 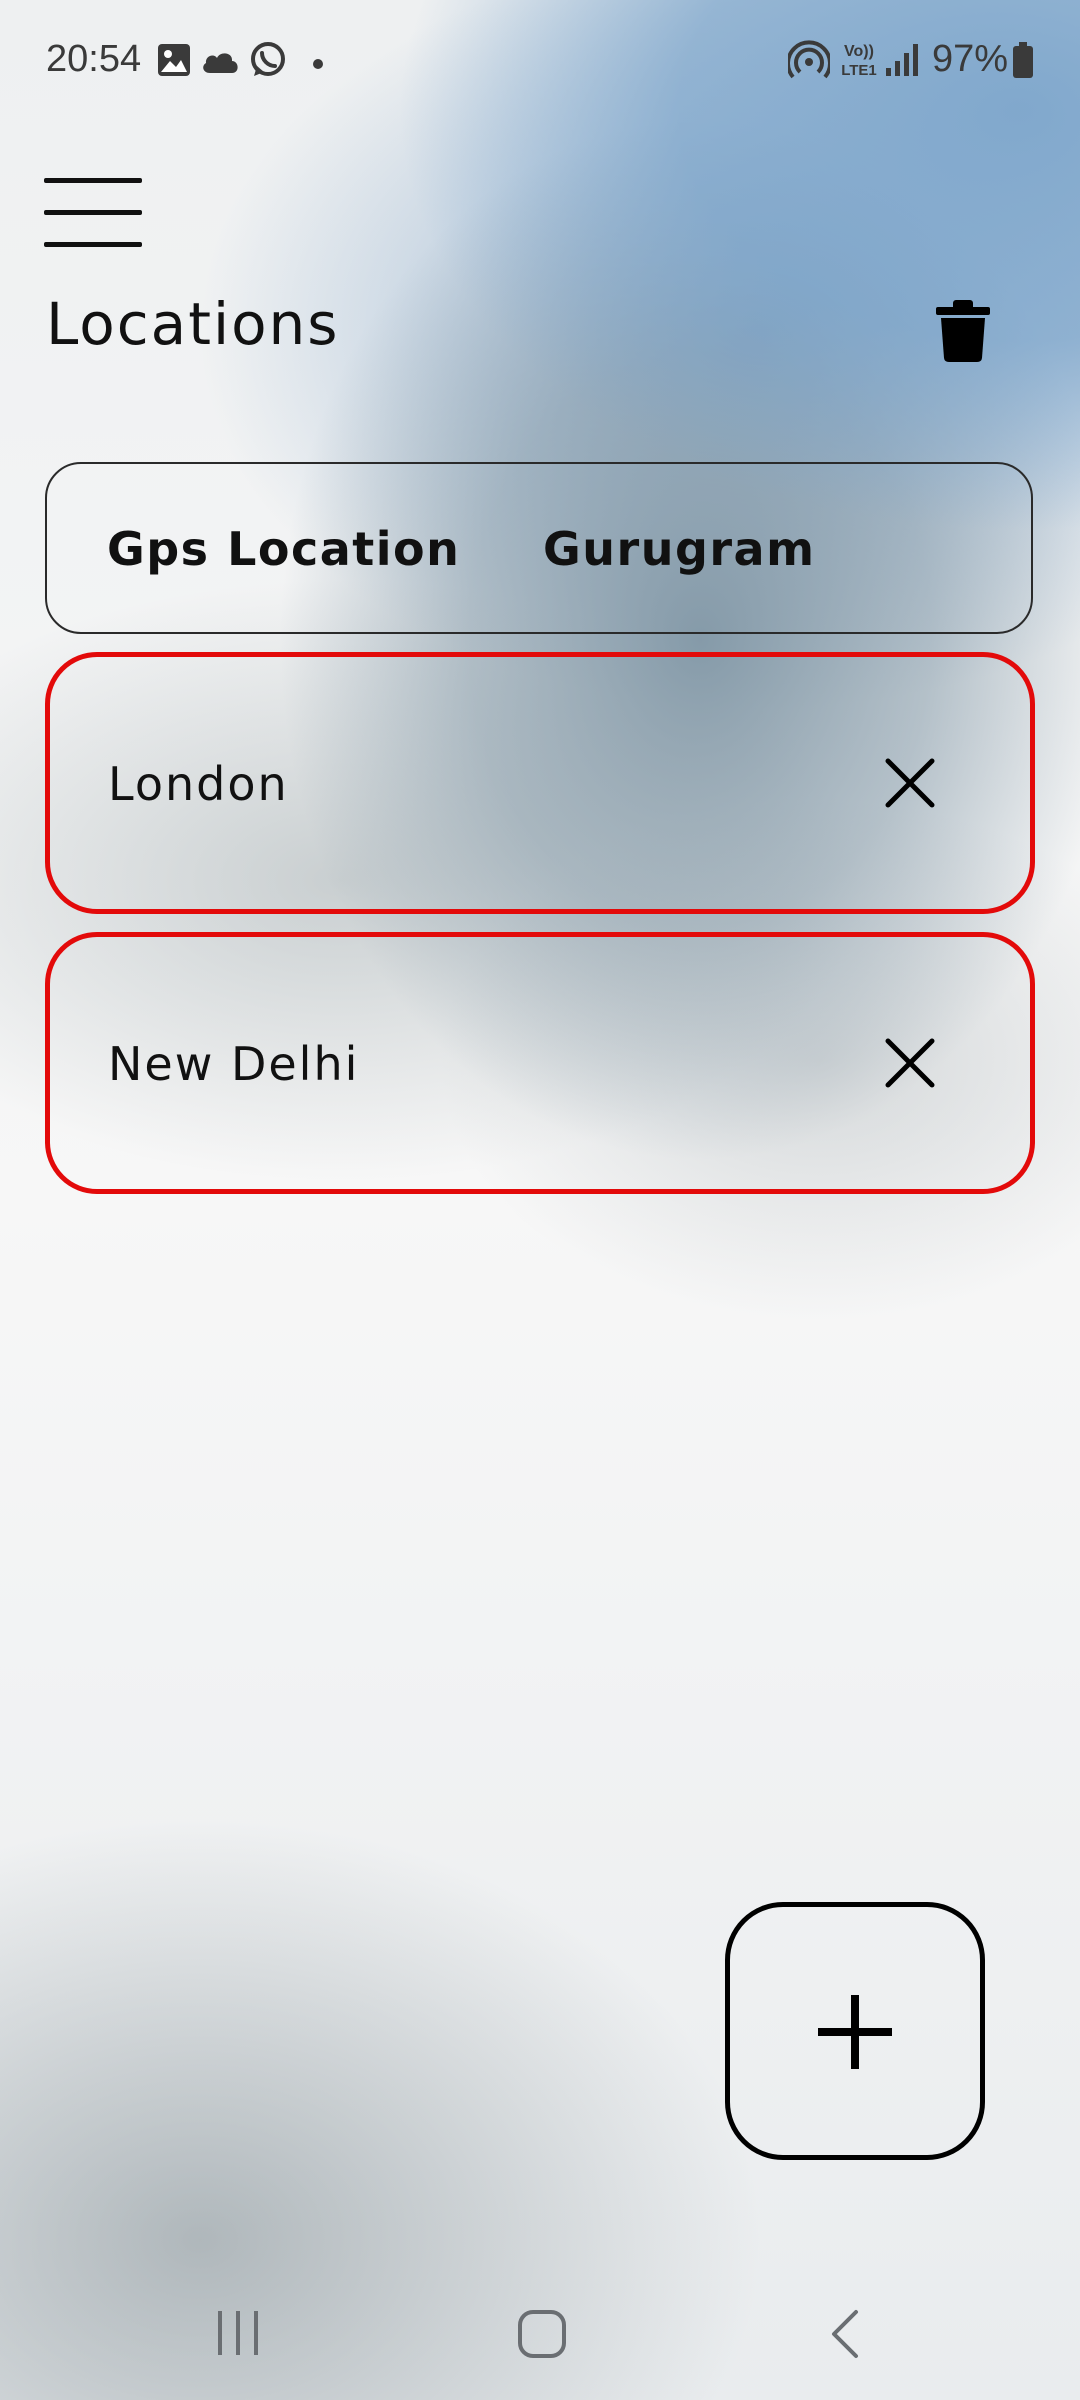 What do you see at coordinates (239, 2335) in the screenshot?
I see `recent-apps-icon` at bounding box center [239, 2335].